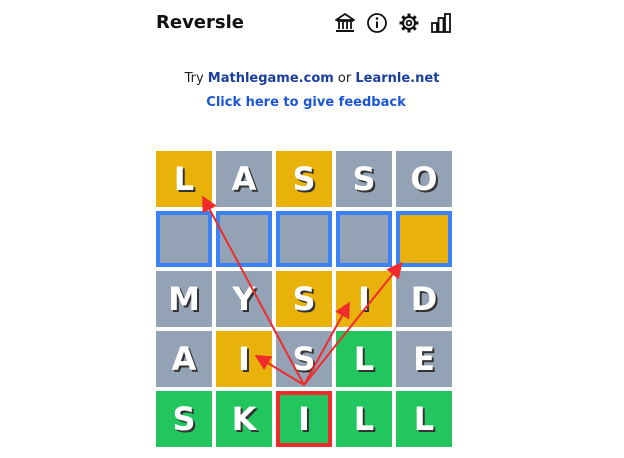 This screenshot has width=624, height=458. What do you see at coordinates (304, 419) in the screenshot?
I see `tile-r4-c2: I` at bounding box center [304, 419].